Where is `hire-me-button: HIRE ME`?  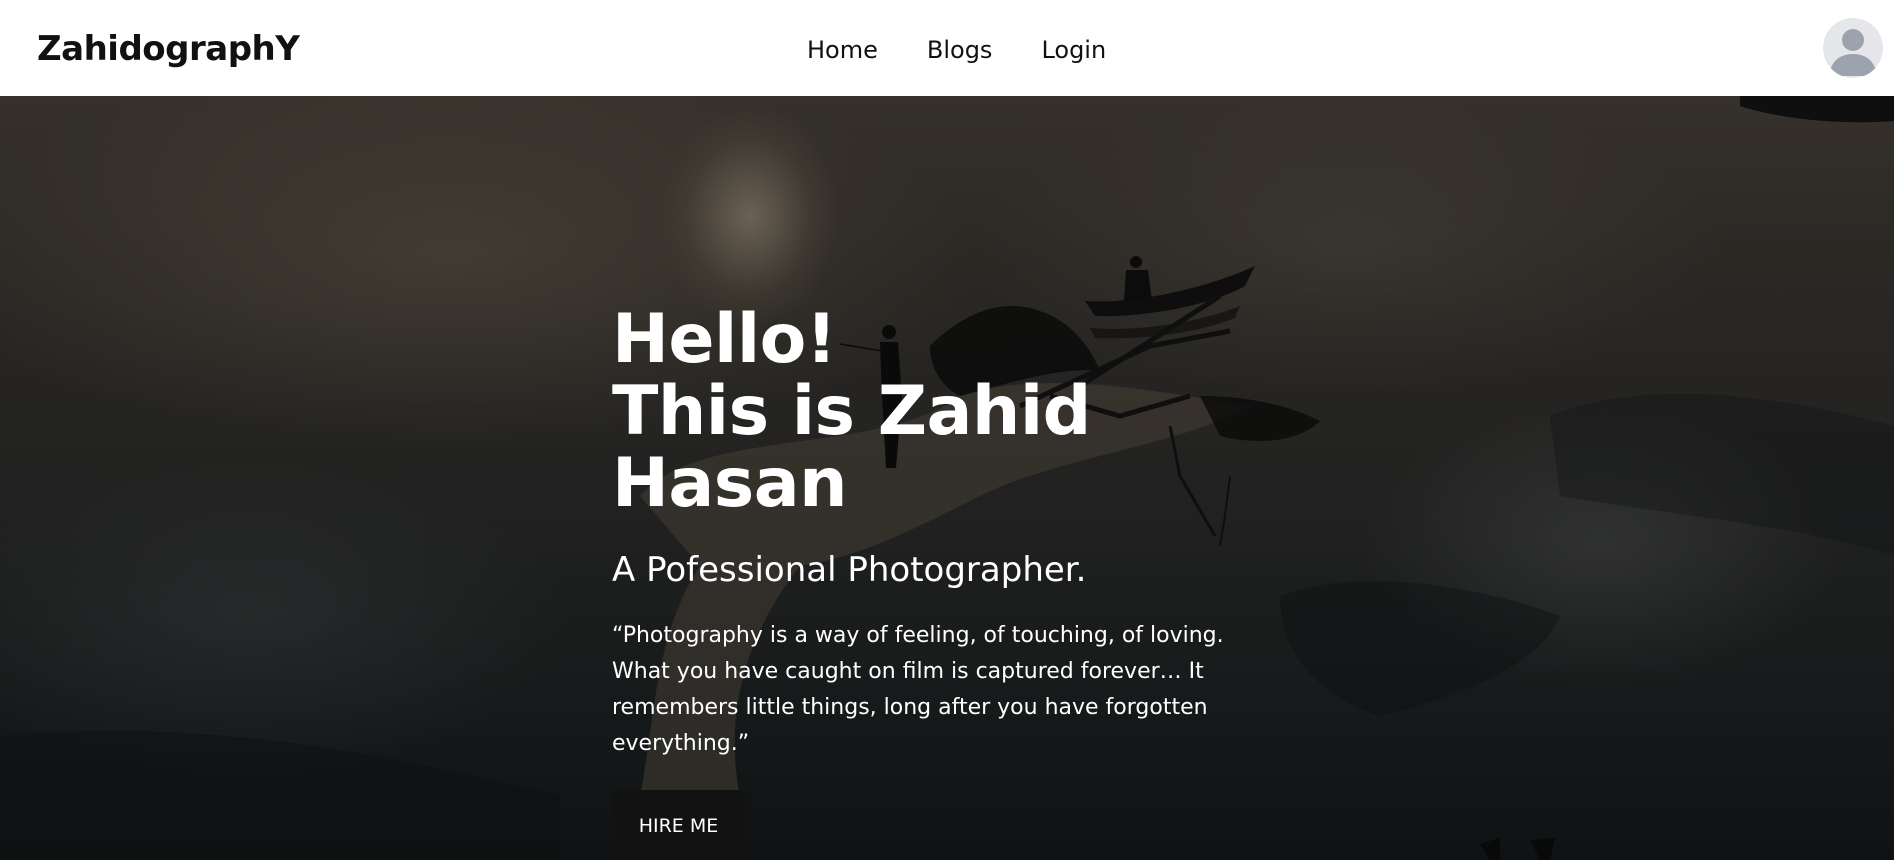 hire-me-button: HIRE ME is located at coordinates (678, 825).